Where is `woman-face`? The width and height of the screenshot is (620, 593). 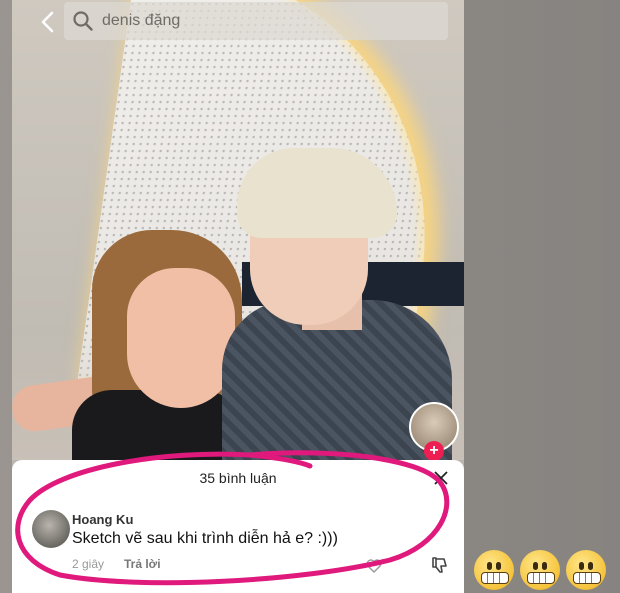
woman-face is located at coordinates (181, 338).